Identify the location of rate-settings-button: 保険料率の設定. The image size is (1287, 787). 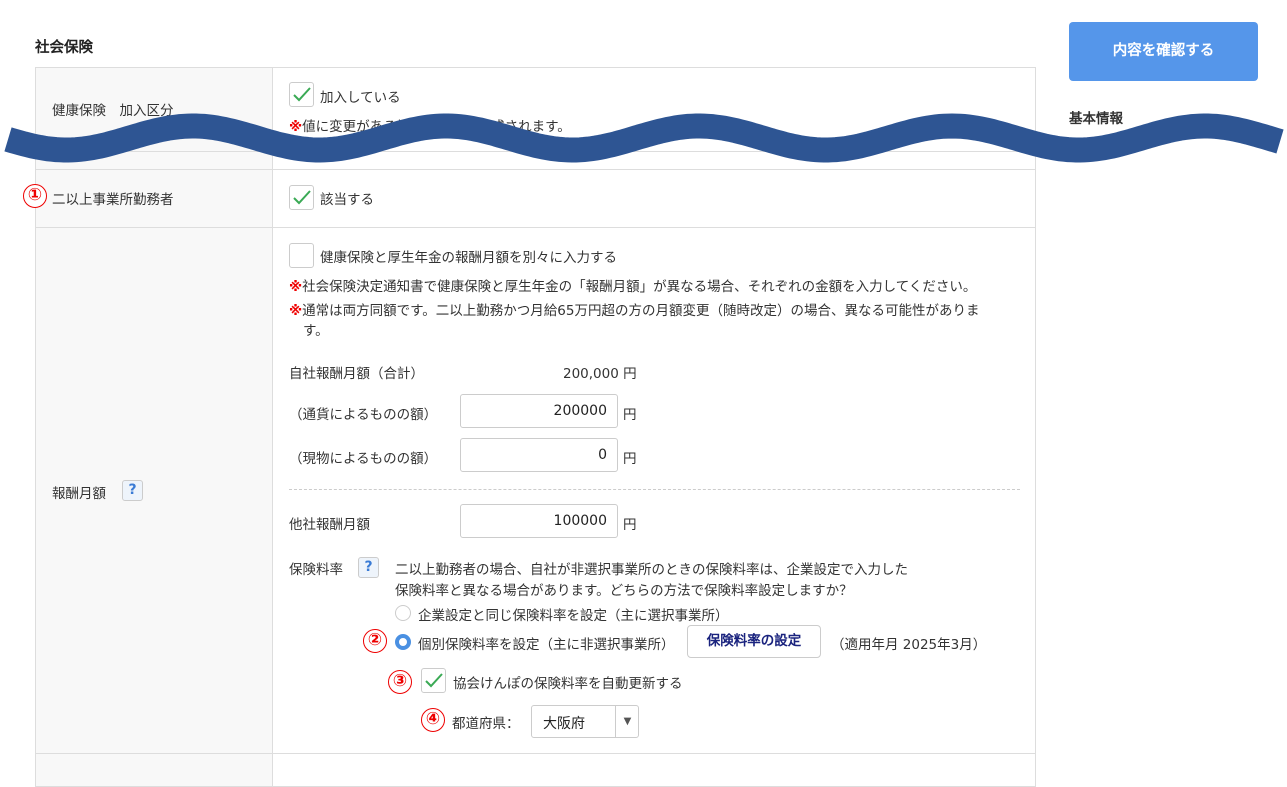
(754, 641).